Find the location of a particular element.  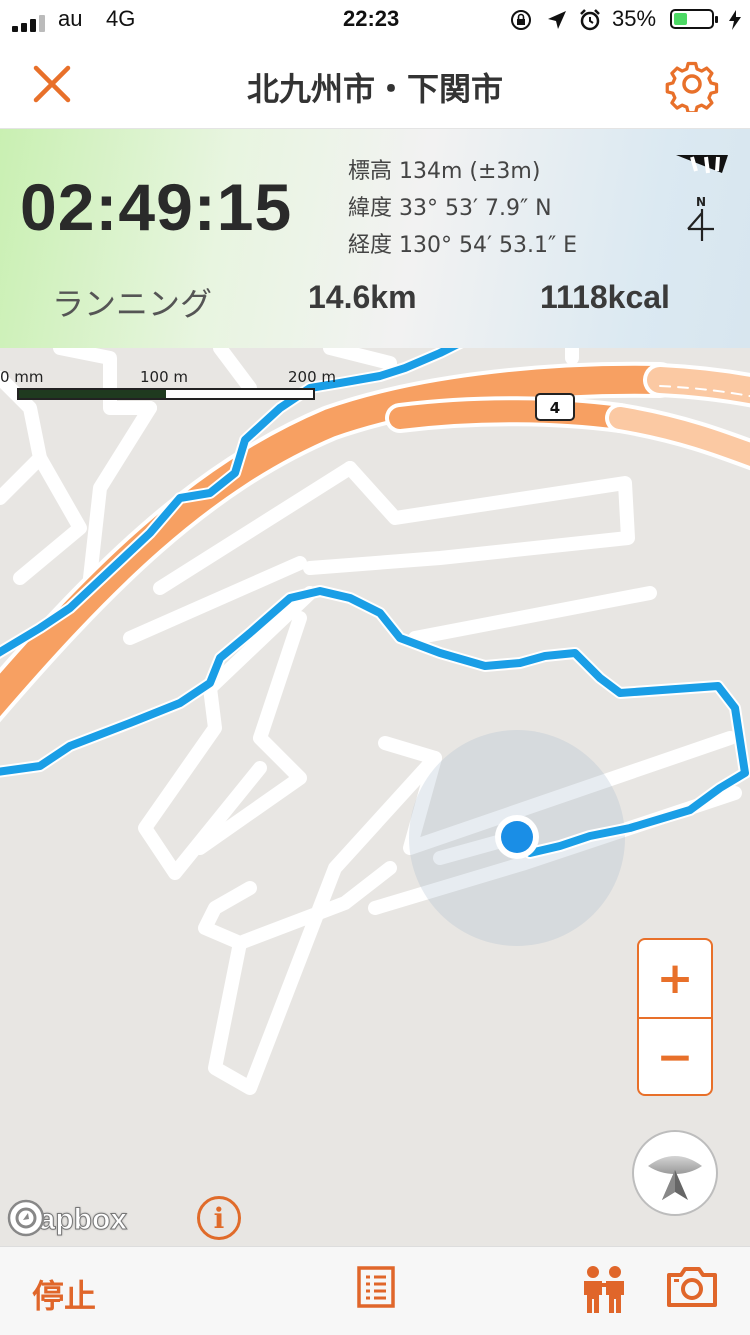

zoom-in-button: + is located at coordinates (675, 979).